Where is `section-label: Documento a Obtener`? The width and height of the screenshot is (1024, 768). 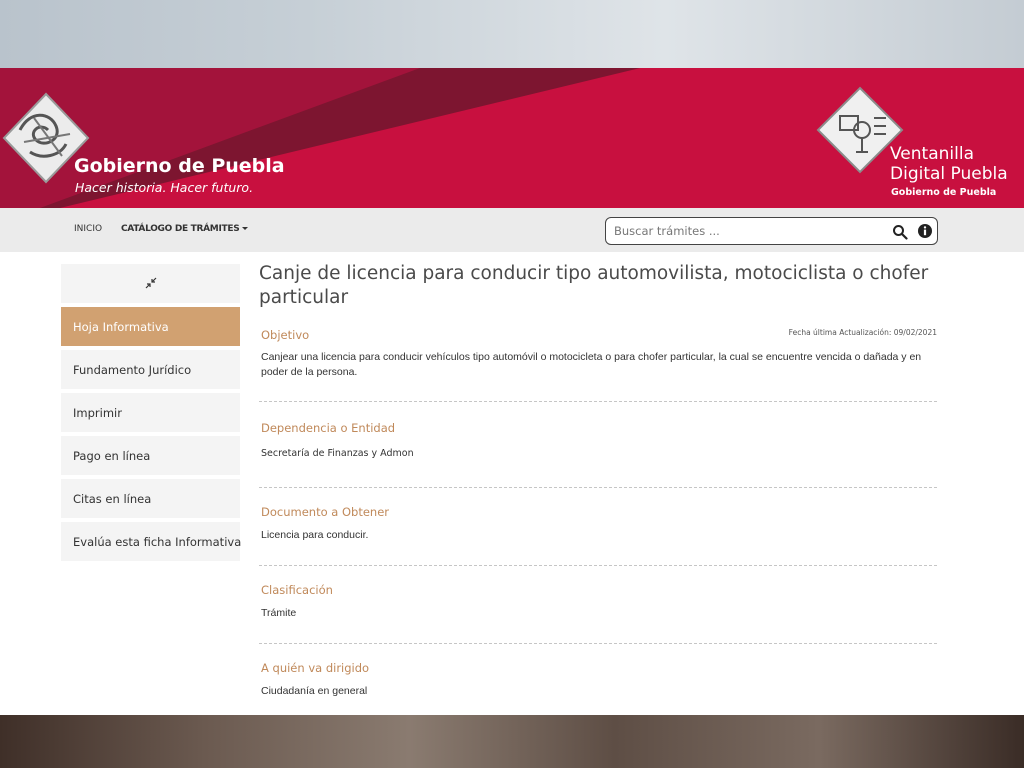 section-label: Documento a Obtener is located at coordinates (325, 512).